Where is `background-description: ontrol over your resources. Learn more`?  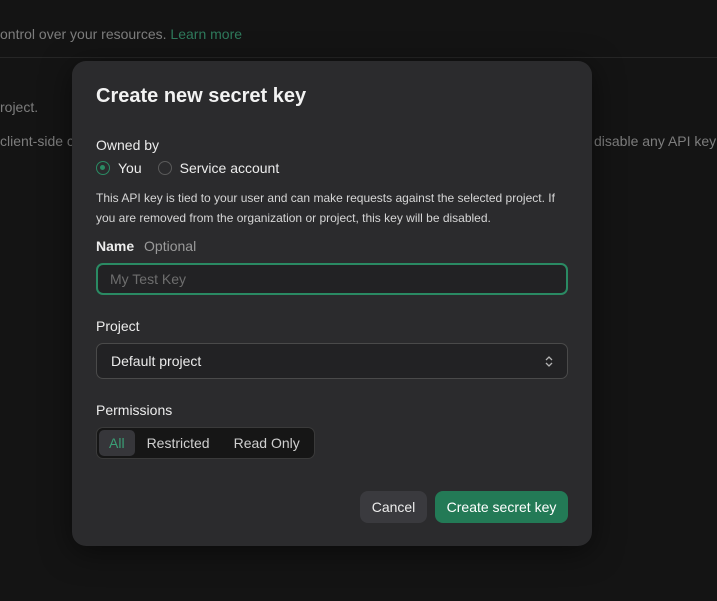 background-description: ontrol over your resources. Learn more is located at coordinates (121, 34).